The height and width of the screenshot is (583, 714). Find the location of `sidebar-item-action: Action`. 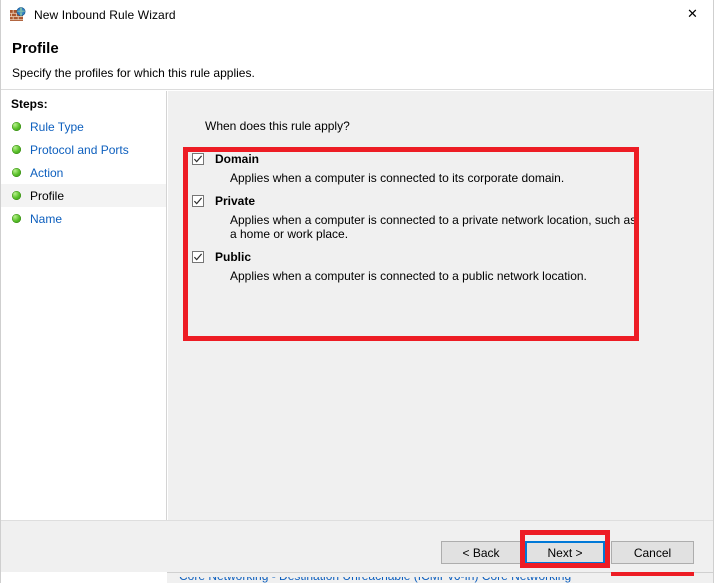

sidebar-item-action: Action is located at coordinates (83, 172).